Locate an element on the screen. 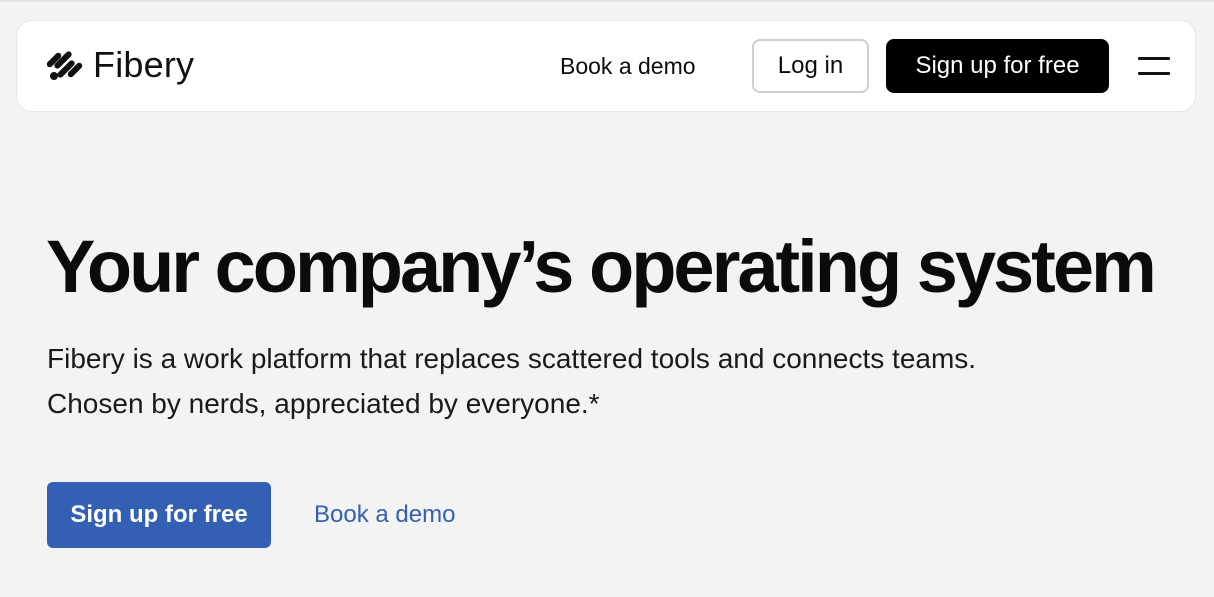  login-button: Log in is located at coordinates (810, 66).